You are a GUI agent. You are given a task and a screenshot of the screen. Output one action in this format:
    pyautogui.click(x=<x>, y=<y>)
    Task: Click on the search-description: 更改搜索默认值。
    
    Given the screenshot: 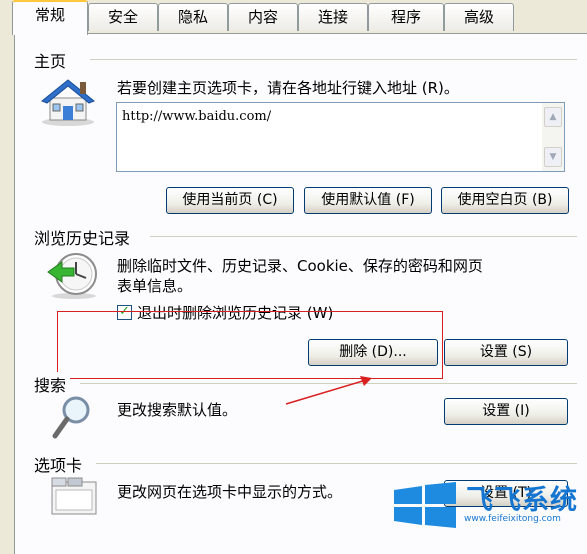 What is the action you would take?
    pyautogui.click(x=177, y=410)
    